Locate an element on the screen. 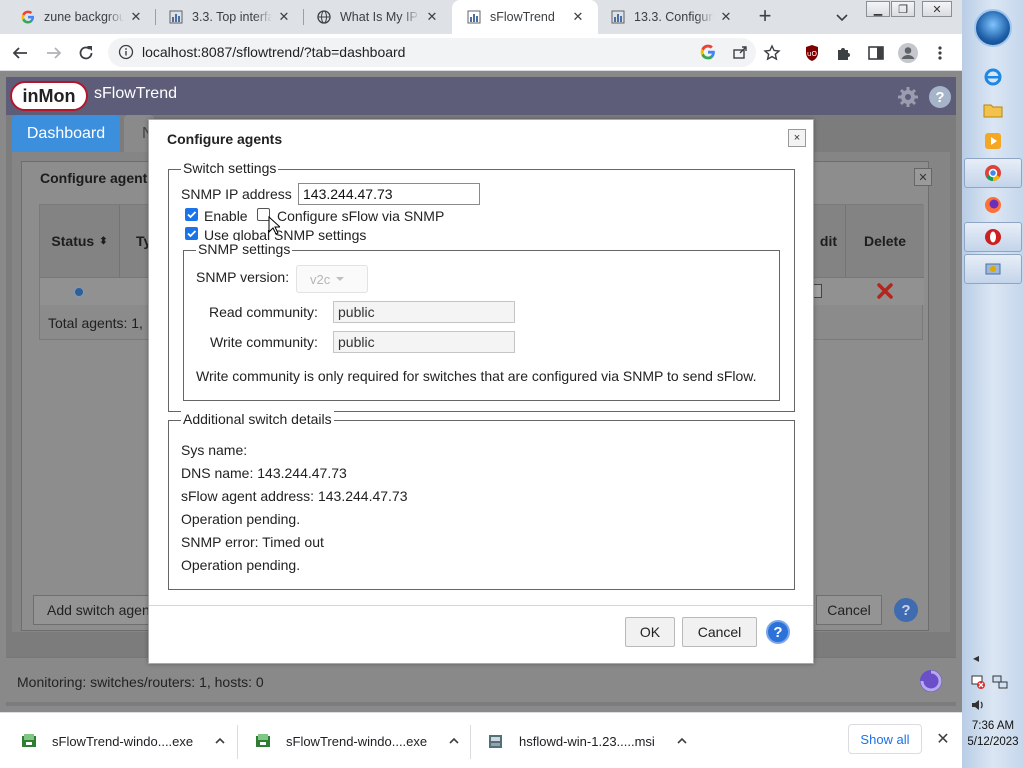 This screenshot has width=1024, height=768. delete-icon is located at coordinates (885, 291).